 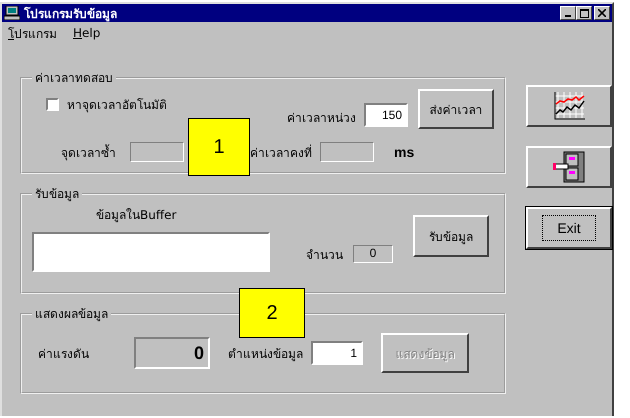 What do you see at coordinates (569, 228) in the screenshot?
I see `exit-button: Exit` at bounding box center [569, 228].